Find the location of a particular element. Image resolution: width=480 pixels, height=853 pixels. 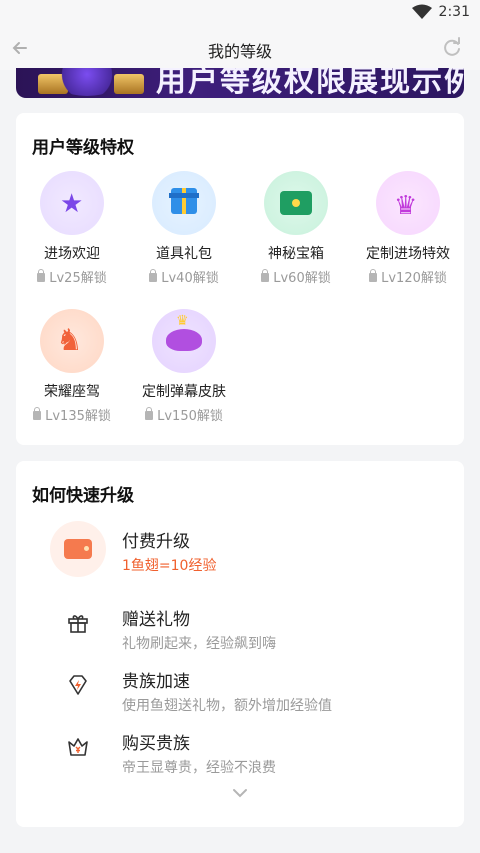

star-icon: ★ is located at coordinates (72, 204).